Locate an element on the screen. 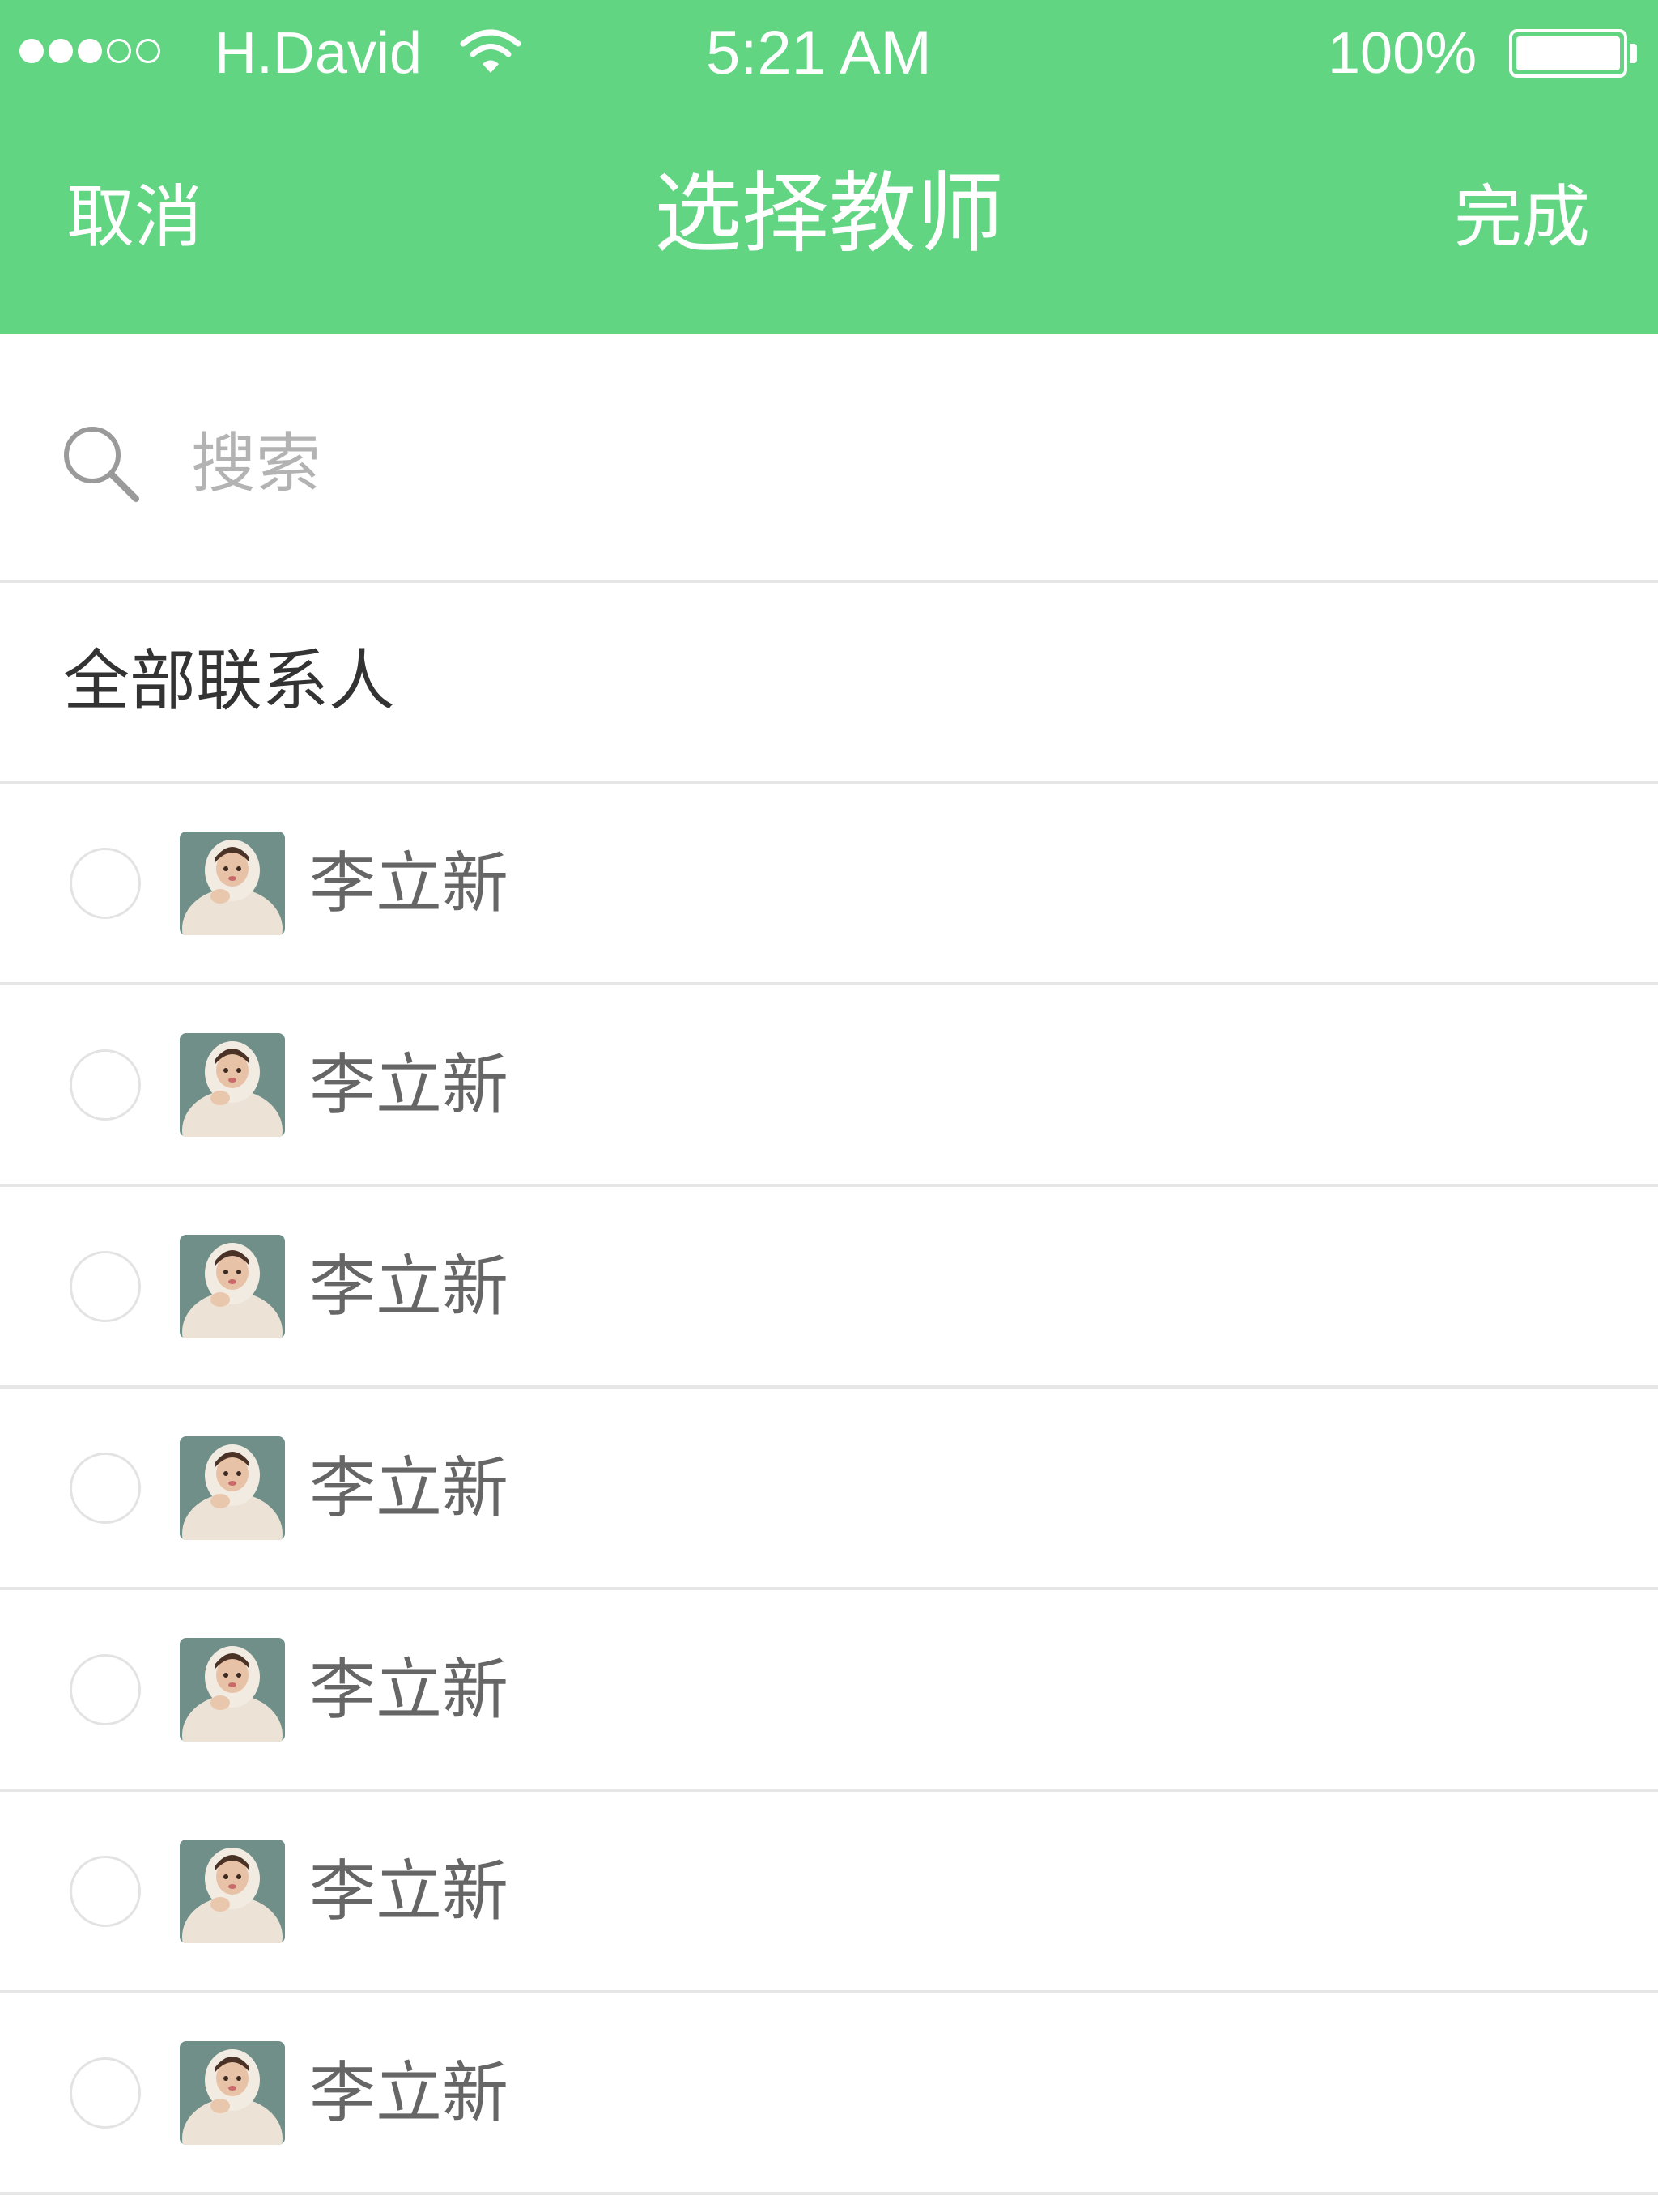 Image resolution: width=1658 pixels, height=2212 pixels. battery-icon is located at coordinates (1568, 54).